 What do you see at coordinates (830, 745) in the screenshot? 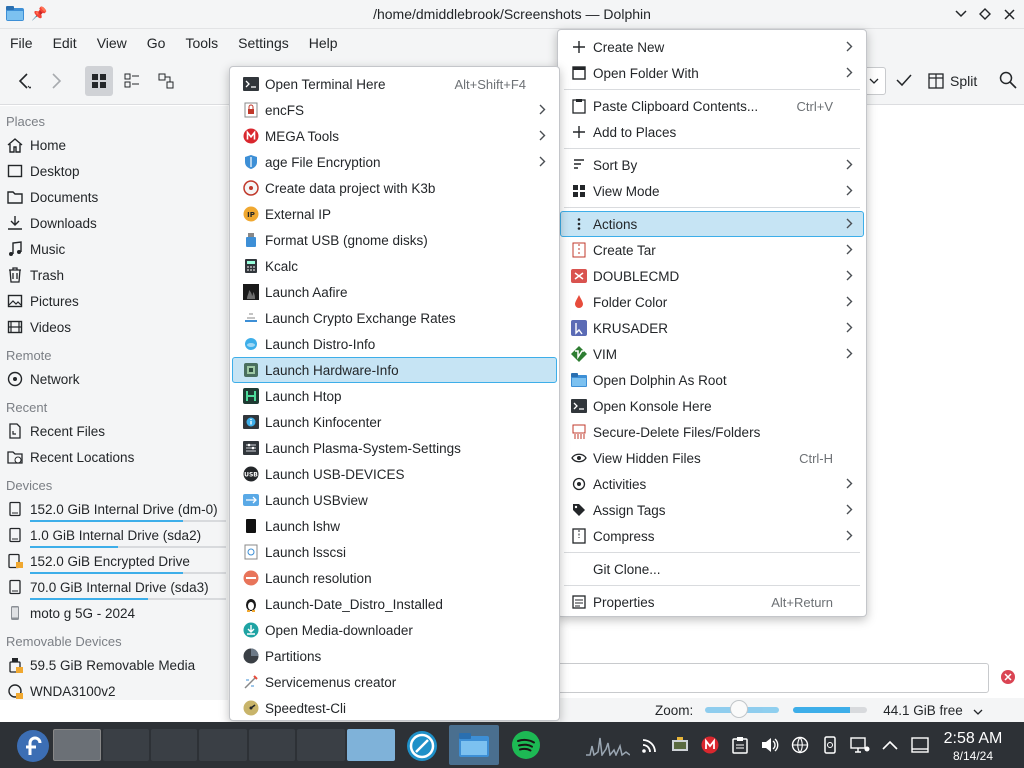
I see `phone-connect-icon` at bounding box center [830, 745].